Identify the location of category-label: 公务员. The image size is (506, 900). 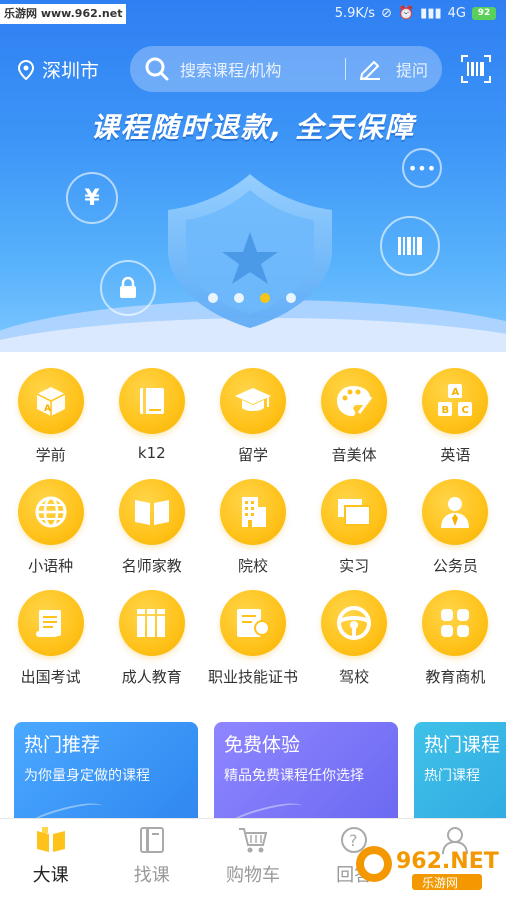
(455, 566).